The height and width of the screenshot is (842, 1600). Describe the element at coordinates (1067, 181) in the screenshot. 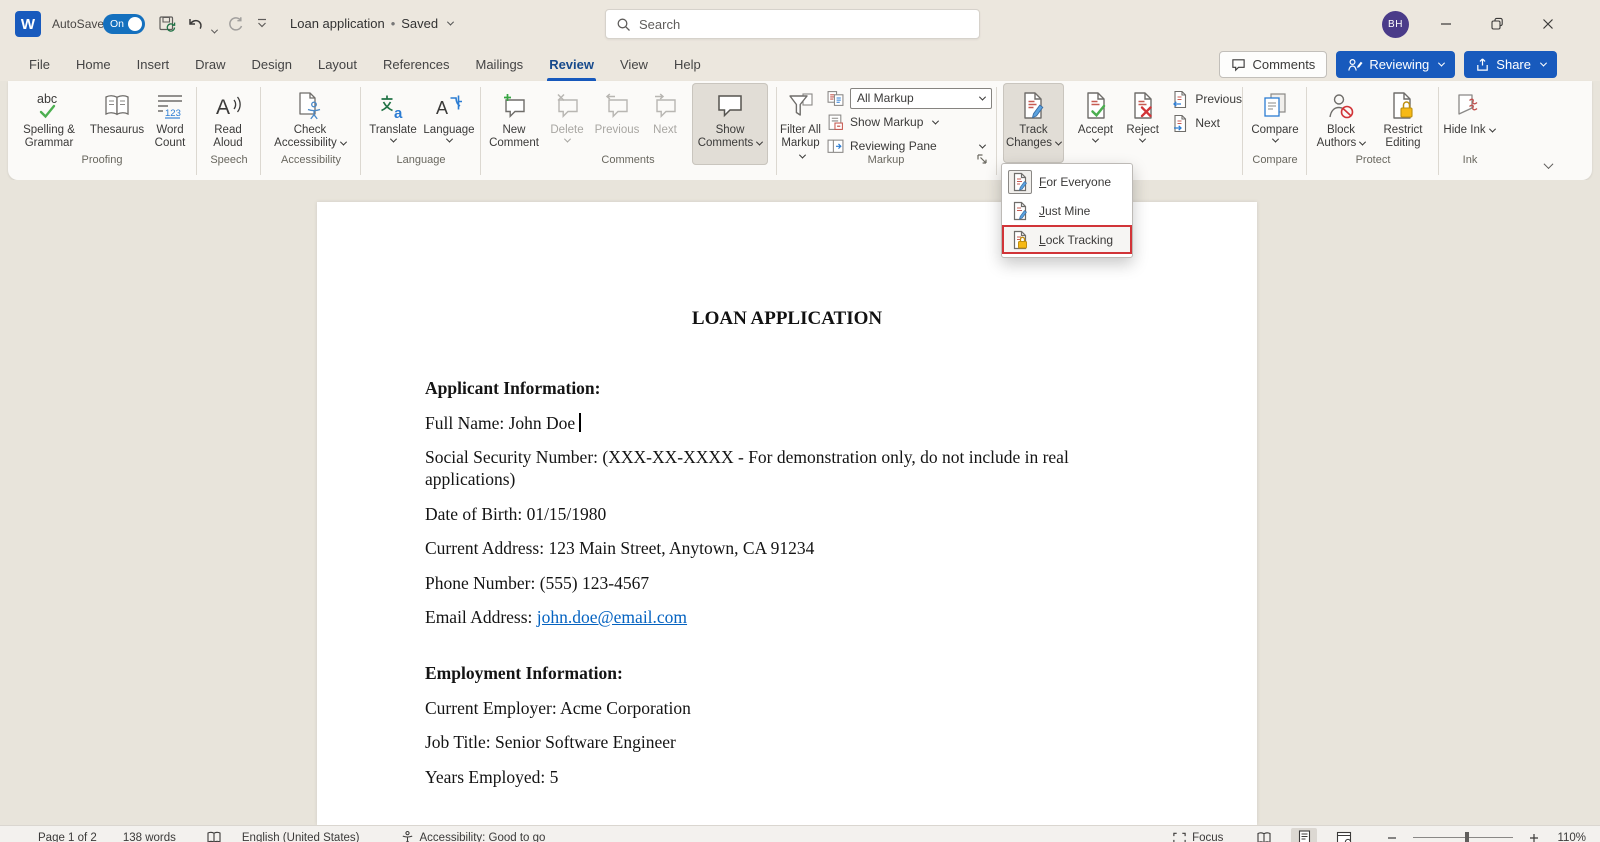

I see `menu-item-for-everyone: For Everyone` at that location.